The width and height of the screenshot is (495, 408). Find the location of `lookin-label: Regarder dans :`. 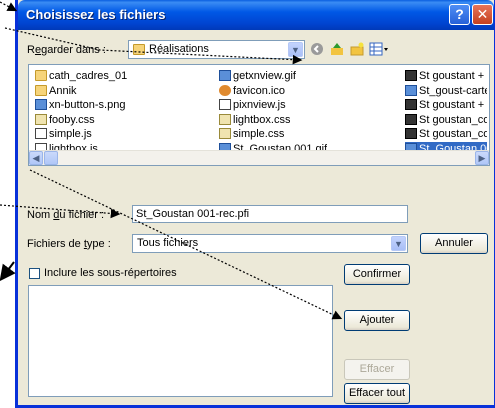

lookin-label: Regarder dans : is located at coordinates (66, 50).